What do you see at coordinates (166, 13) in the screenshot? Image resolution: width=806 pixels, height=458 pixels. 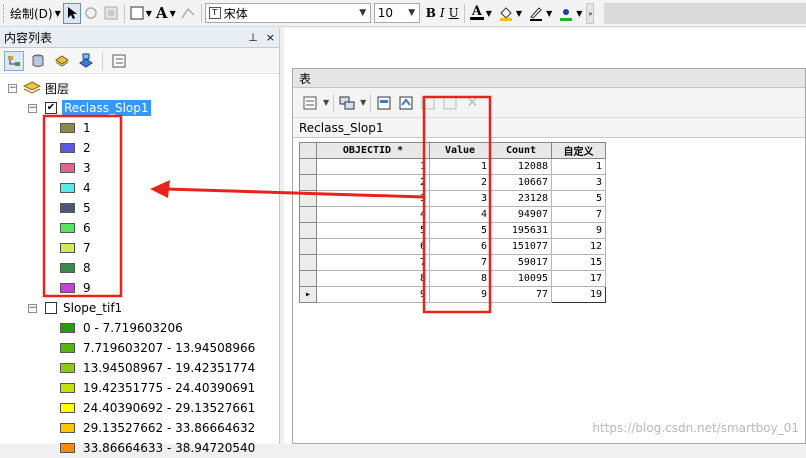 I see `new-text-button: A ▼` at bounding box center [166, 13].